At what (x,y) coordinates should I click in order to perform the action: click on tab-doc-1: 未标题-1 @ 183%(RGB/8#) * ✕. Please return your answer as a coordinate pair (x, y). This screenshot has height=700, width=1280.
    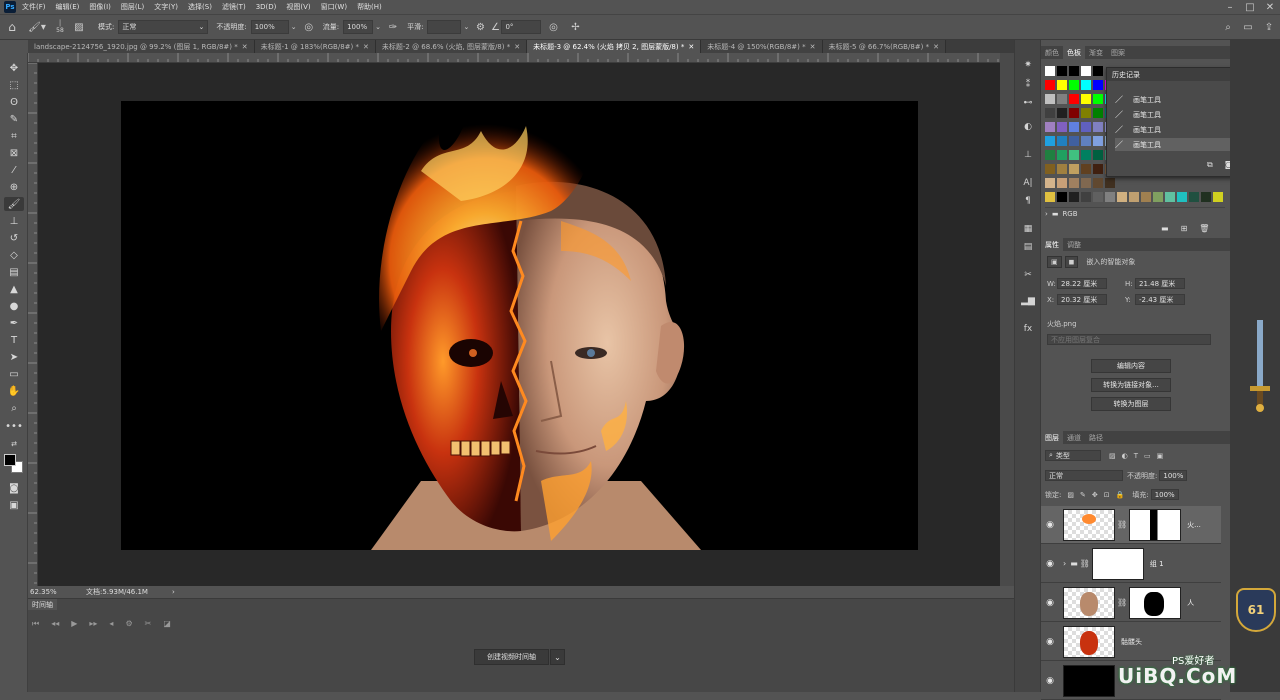
    Looking at the image, I should click on (315, 46).